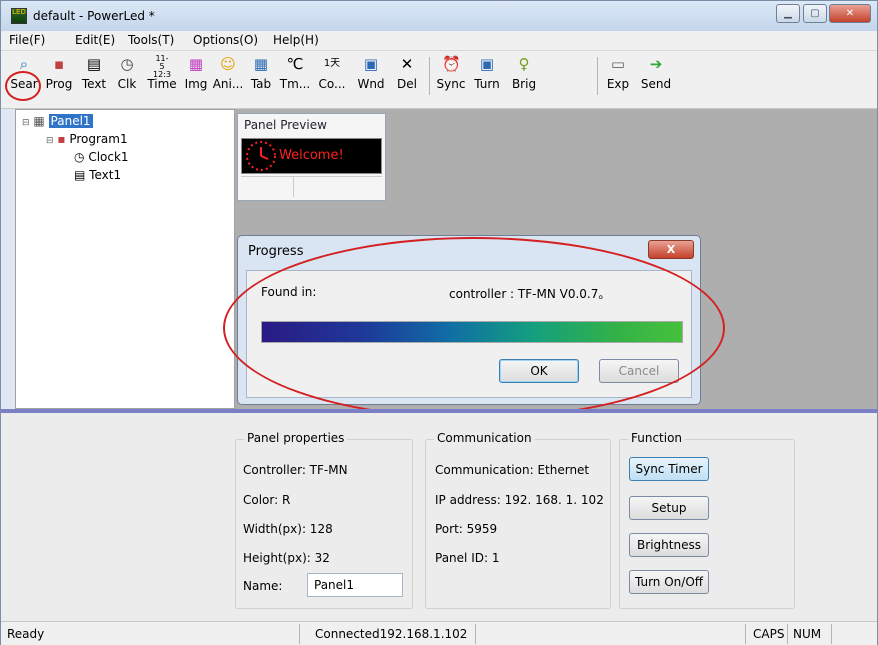  What do you see at coordinates (94, 84) in the screenshot?
I see `toolbar-label: Text` at bounding box center [94, 84].